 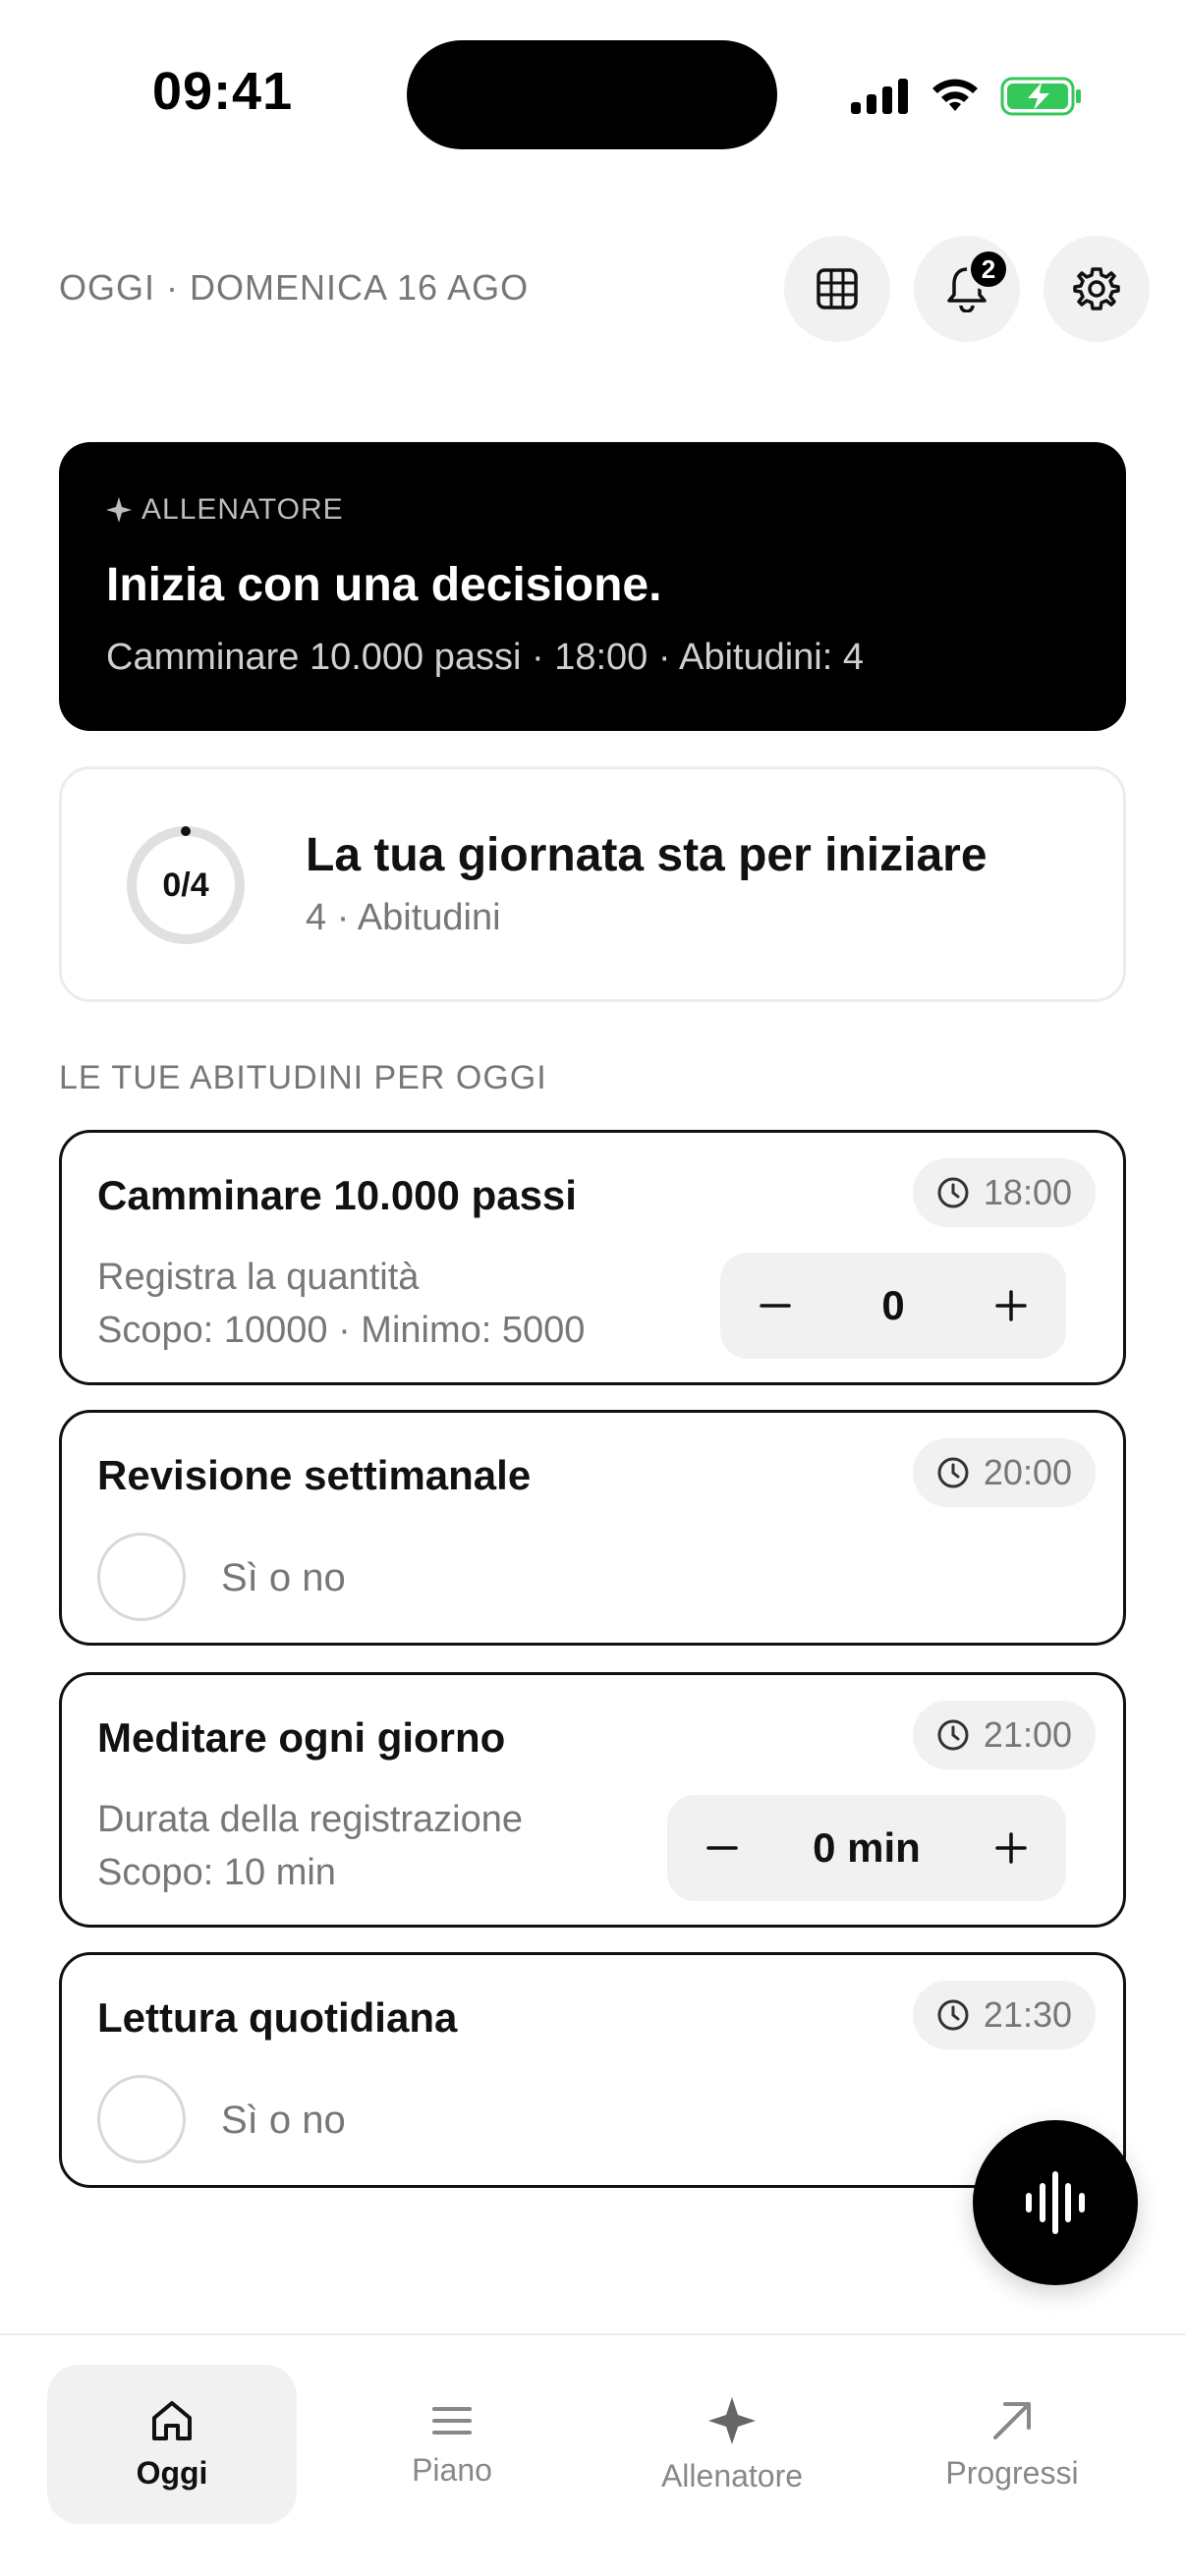 What do you see at coordinates (302, 1737) in the screenshot?
I see `habit-title: Meditare ogni giorno` at bounding box center [302, 1737].